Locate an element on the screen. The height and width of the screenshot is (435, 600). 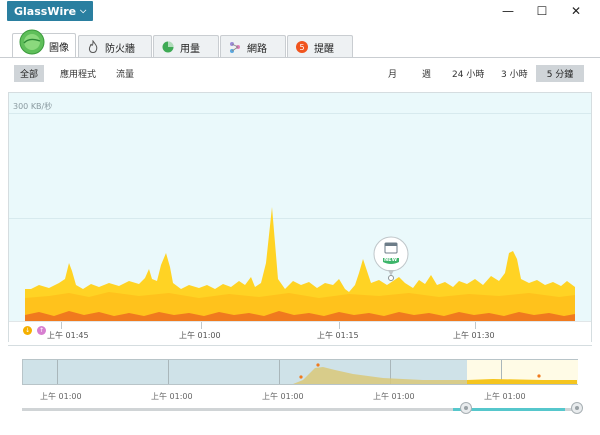
usage-pie-icon is located at coordinates (168, 47).